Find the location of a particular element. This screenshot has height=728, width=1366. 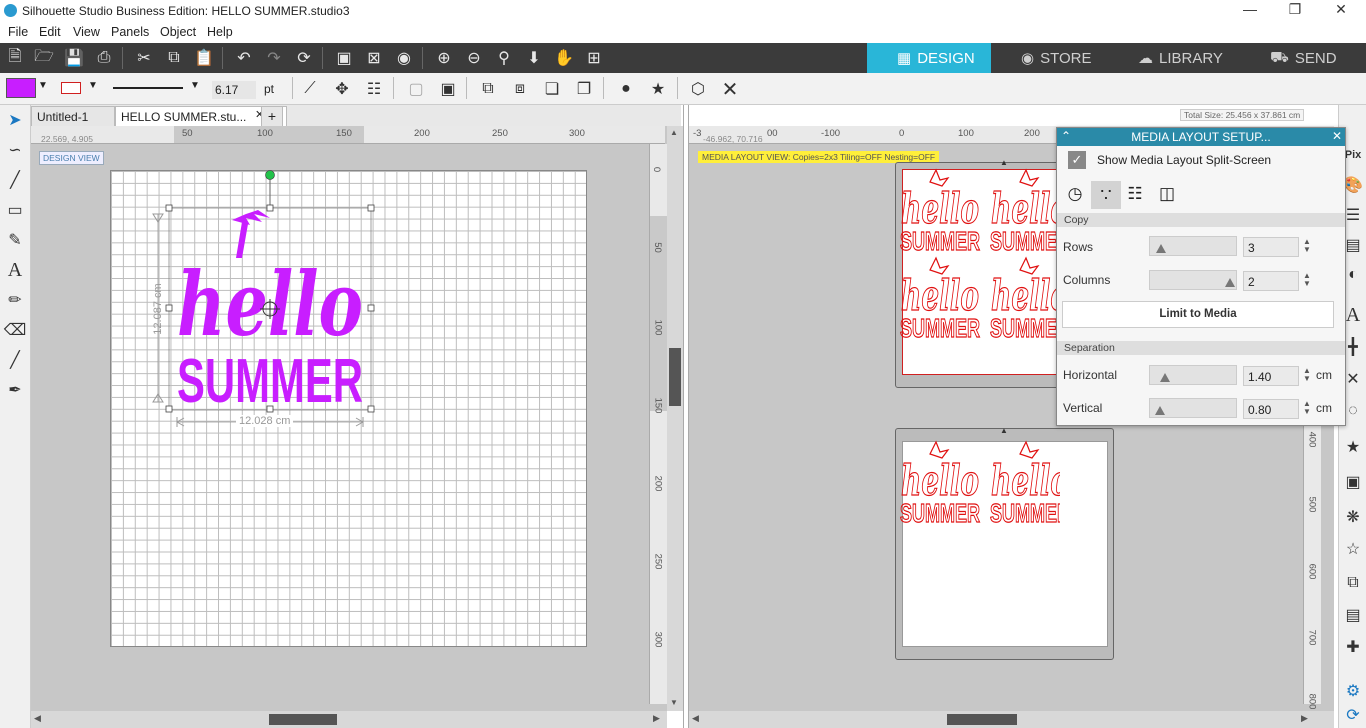

hatch-icon: ▤ is located at coordinates (1353, 615).